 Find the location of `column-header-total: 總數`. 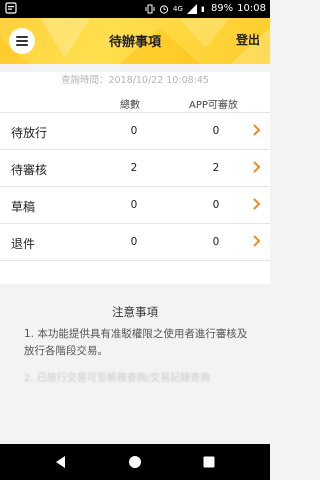

column-header-total: 總數 is located at coordinates (130, 105).